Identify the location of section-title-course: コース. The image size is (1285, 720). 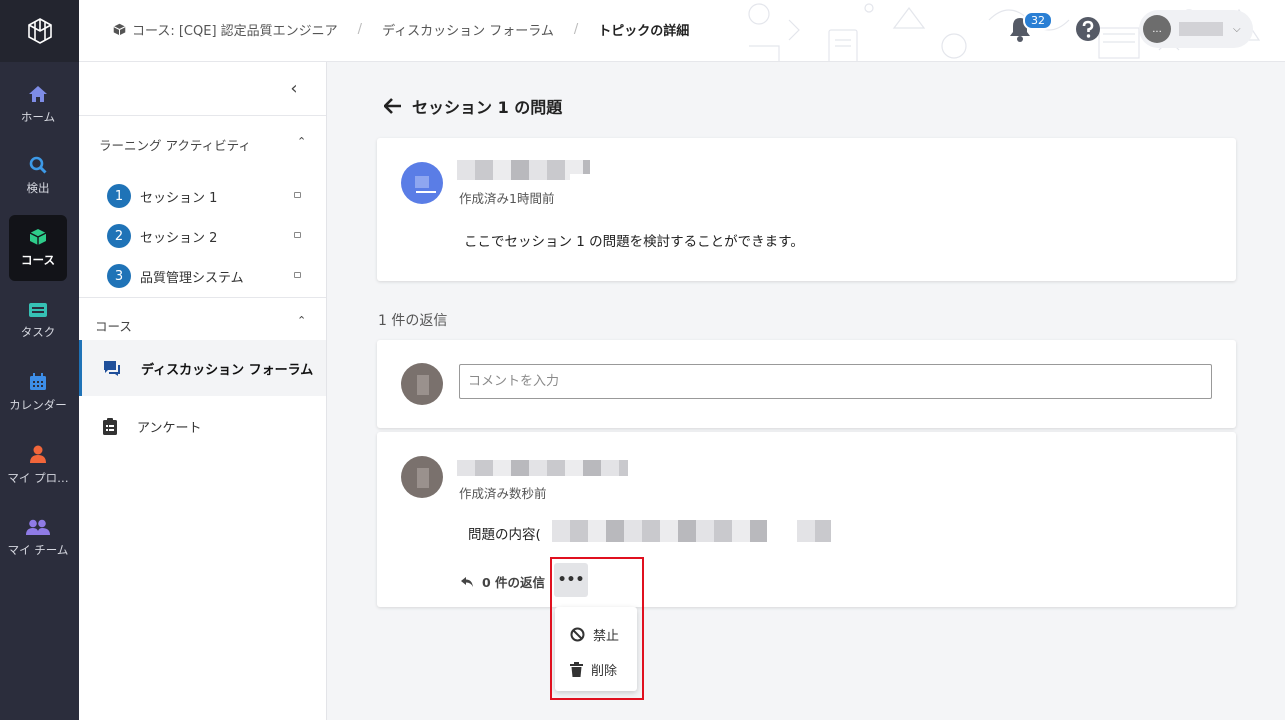
(113, 326).